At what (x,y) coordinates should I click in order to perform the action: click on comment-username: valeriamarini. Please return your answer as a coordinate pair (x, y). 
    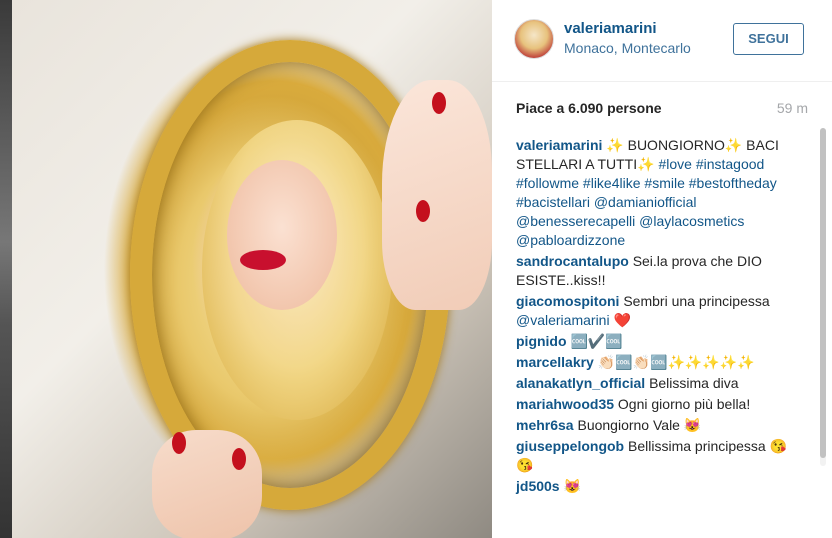
    Looking at the image, I should click on (559, 145).